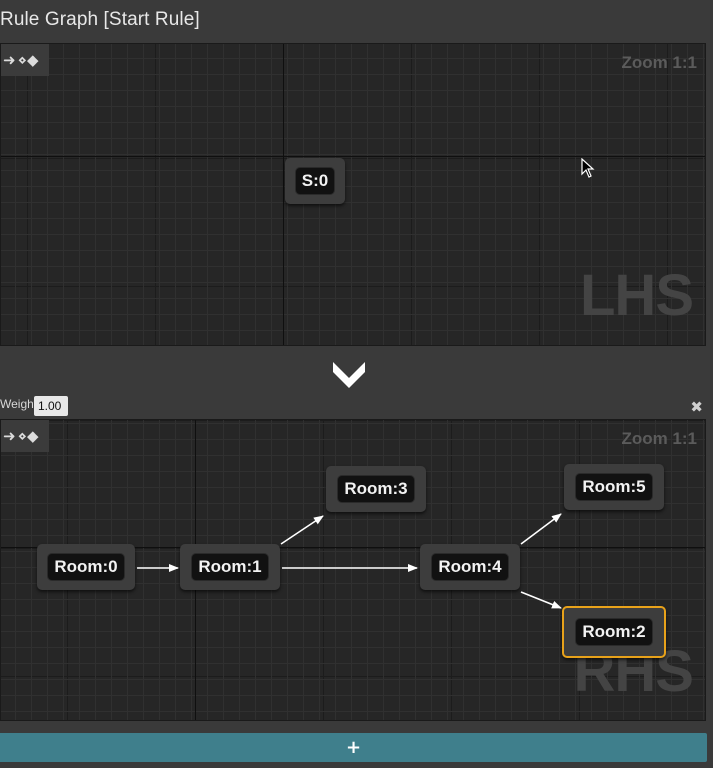 The width and height of the screenshot is (713, 768). What do you see at coordinates (541, 529) in the screenshot?
I see `edge-room4-room5` at bounding box center [541, 529].